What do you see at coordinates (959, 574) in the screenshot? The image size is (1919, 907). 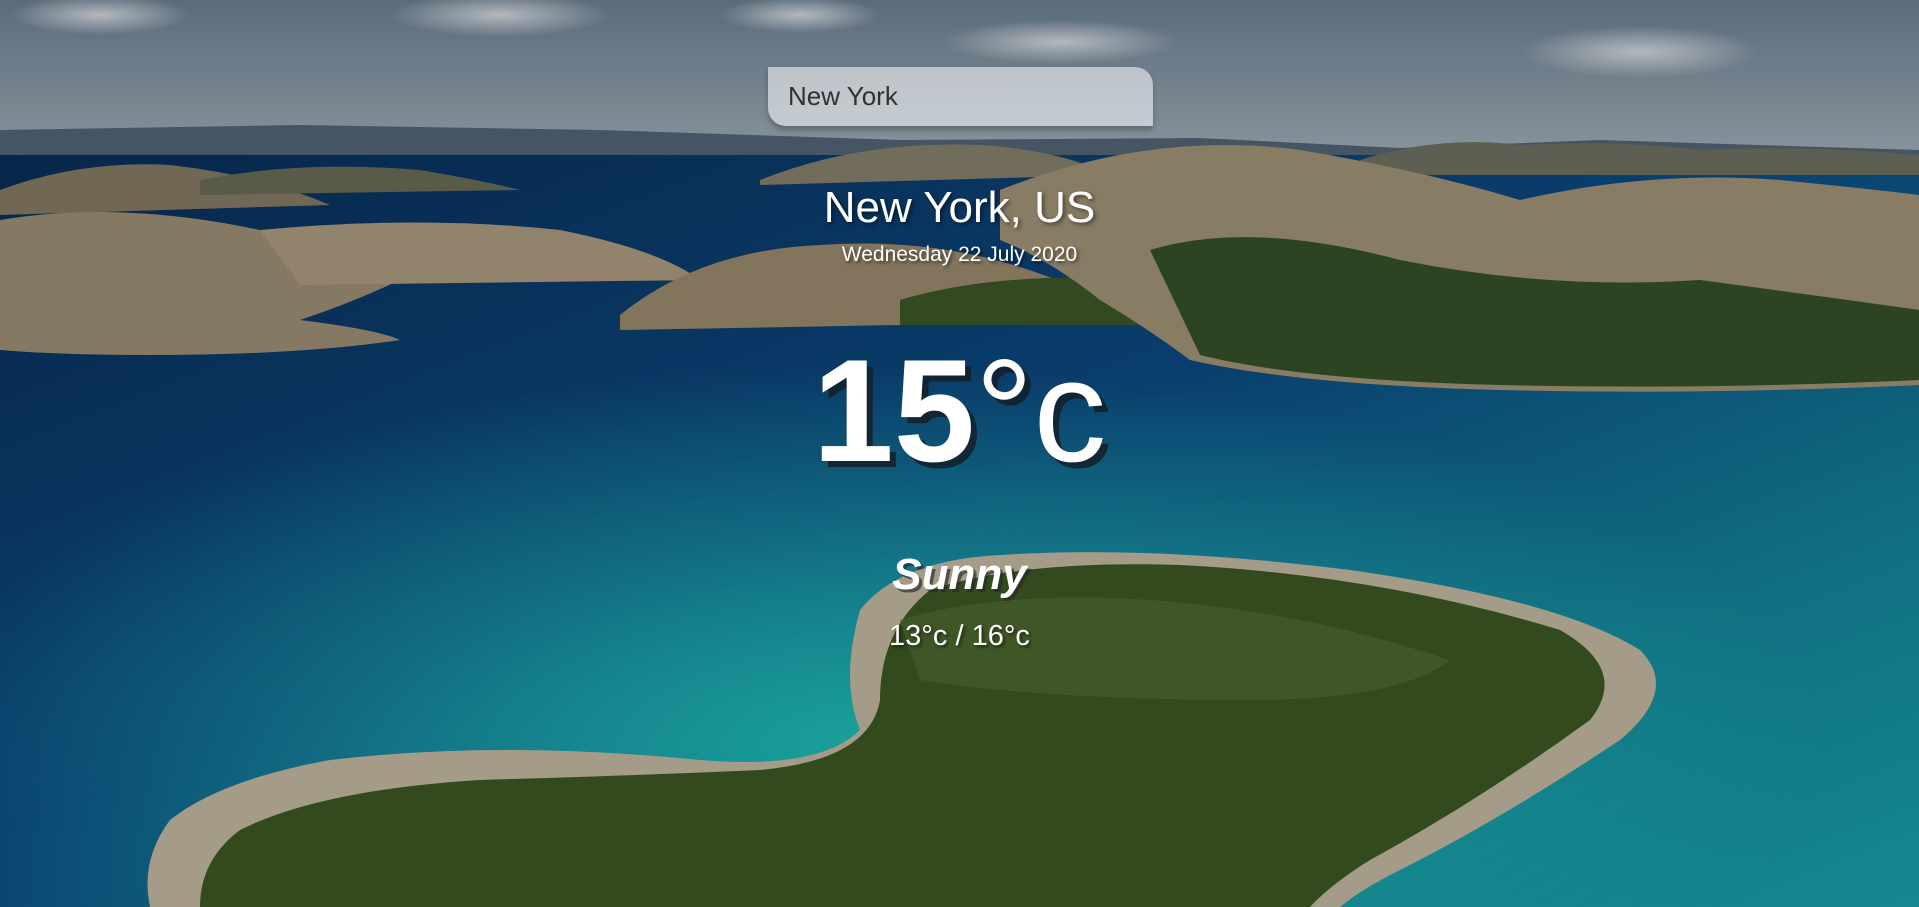 I see `weather-condition: Sunny` at bounding box center [959, 574].